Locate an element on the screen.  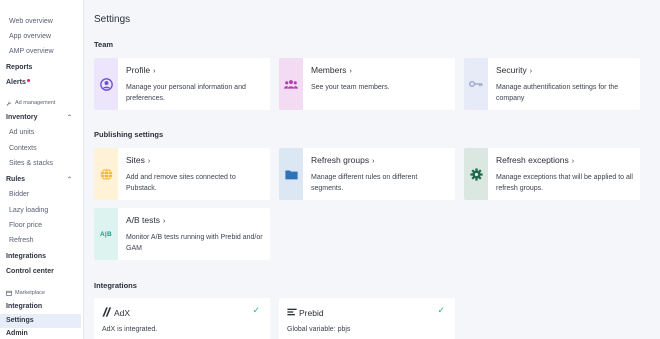
adx-description: AdX is integrated. is located at coordinates (130, 329).